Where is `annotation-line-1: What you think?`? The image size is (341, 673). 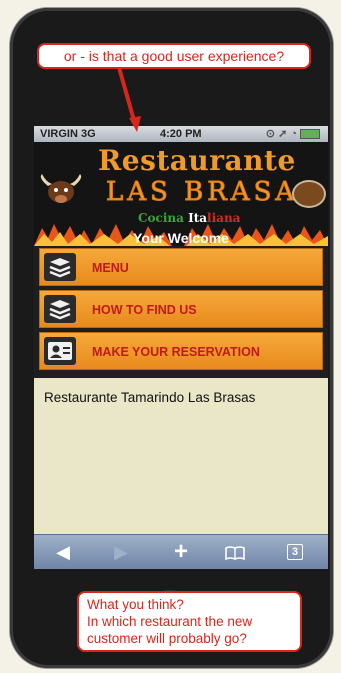 annotation-line-1: What you think? is located at coordinates (135, 604).